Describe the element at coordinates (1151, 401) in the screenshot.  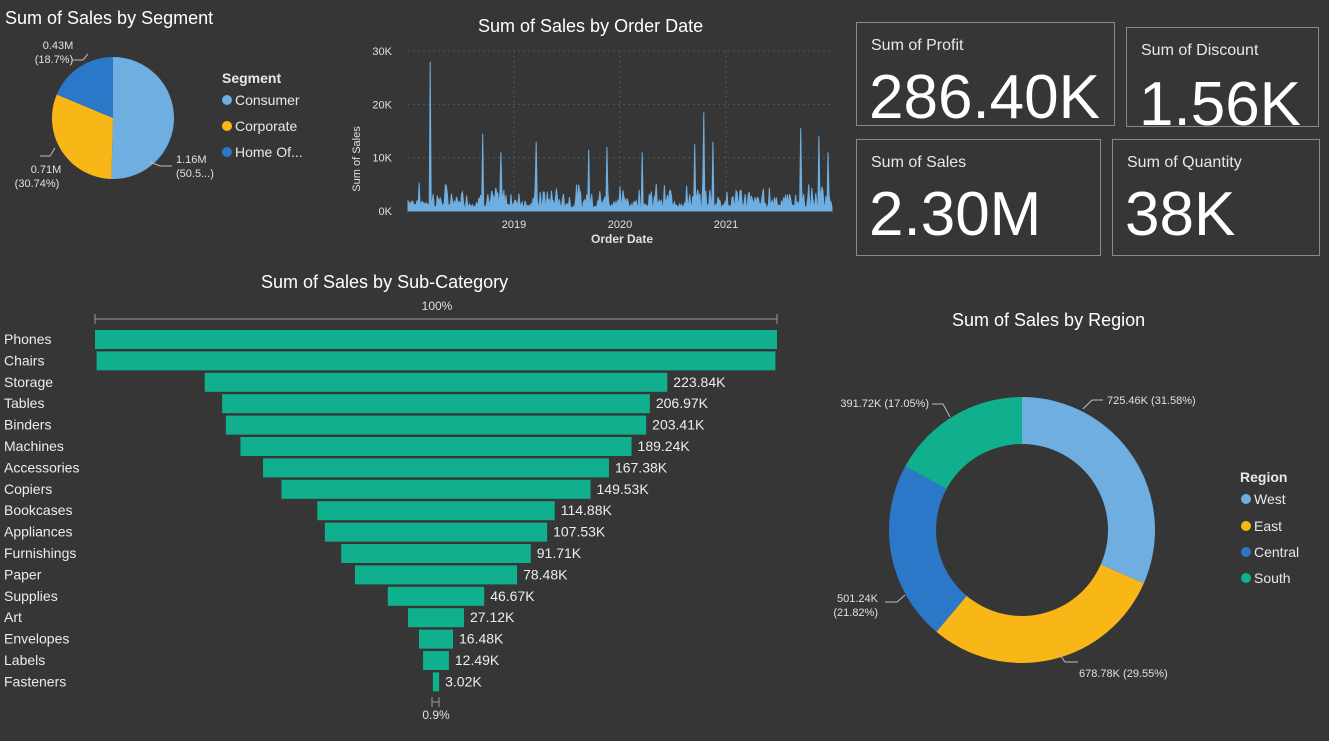
I see `region-label-west: 725.46K (31.58%)` at that location.